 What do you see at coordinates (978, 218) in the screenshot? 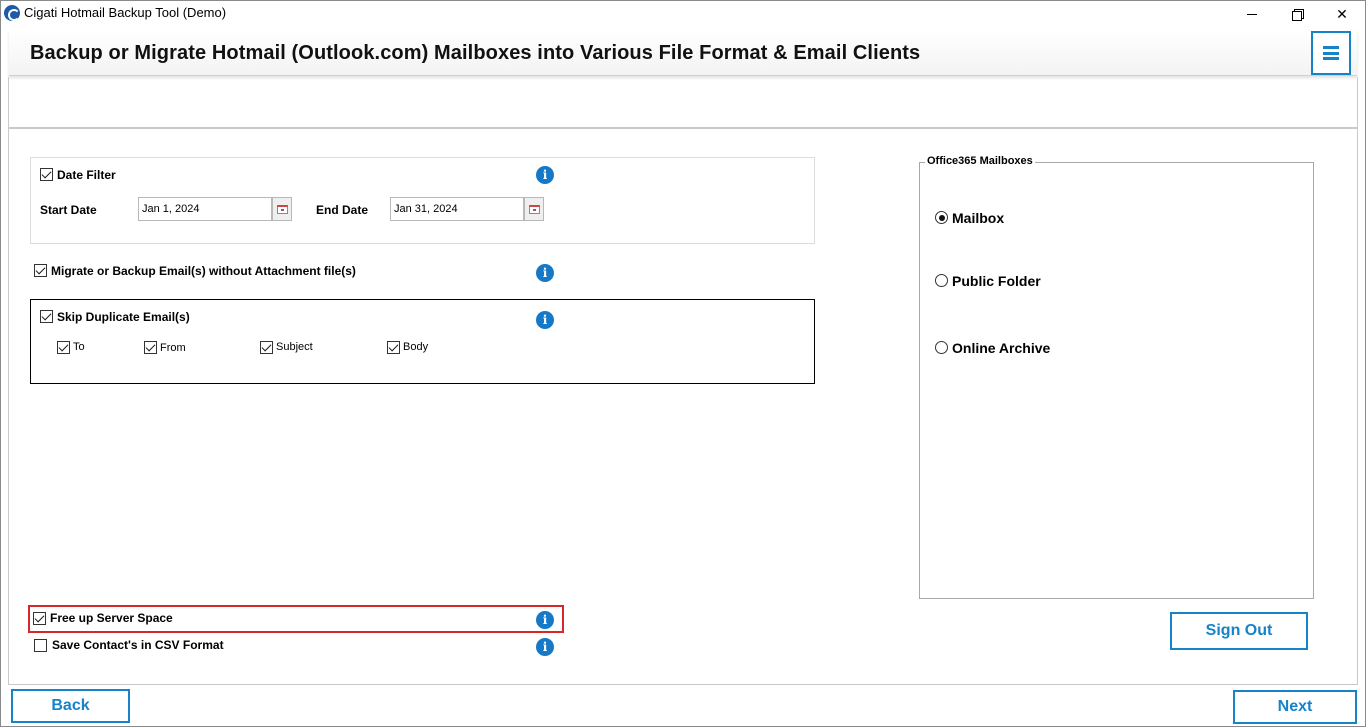
I see `mailbox-label: Mailbox` at bounding box center [978, 218].